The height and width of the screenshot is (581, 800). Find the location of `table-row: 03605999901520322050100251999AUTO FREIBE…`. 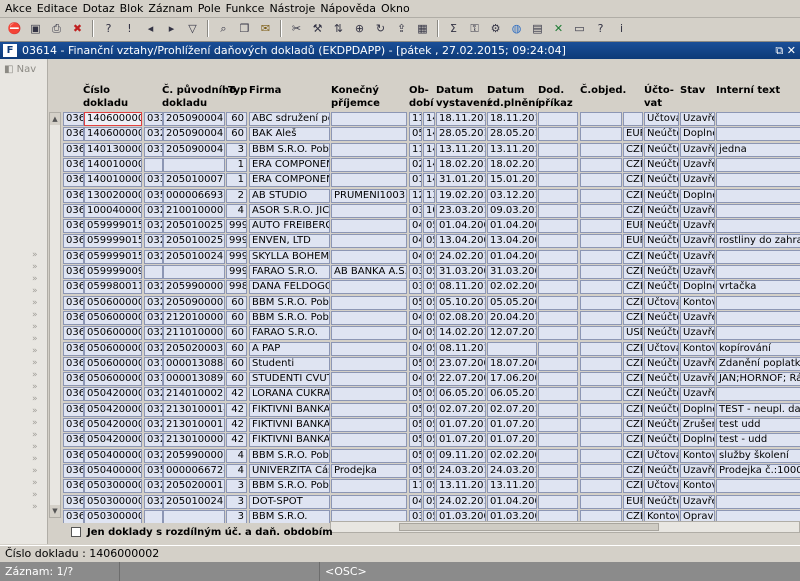

table-row: 03605999901520322050100251999AUTO FREIBE… is located at coordinates (431, 226).